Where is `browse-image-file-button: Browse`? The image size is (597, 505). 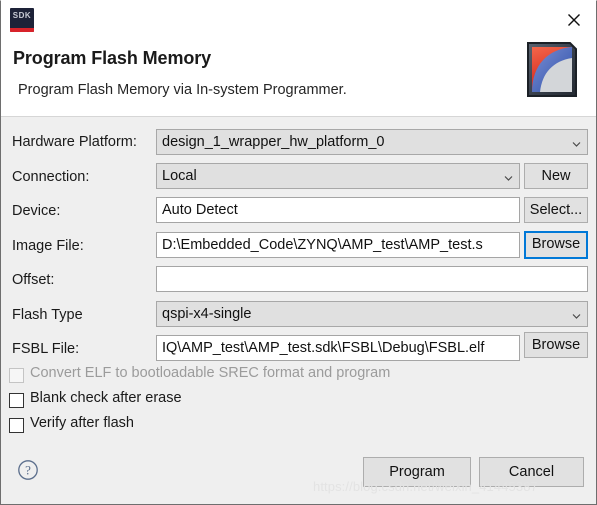 browse-image-file-button: Browse is located at coordinates (556, 245).